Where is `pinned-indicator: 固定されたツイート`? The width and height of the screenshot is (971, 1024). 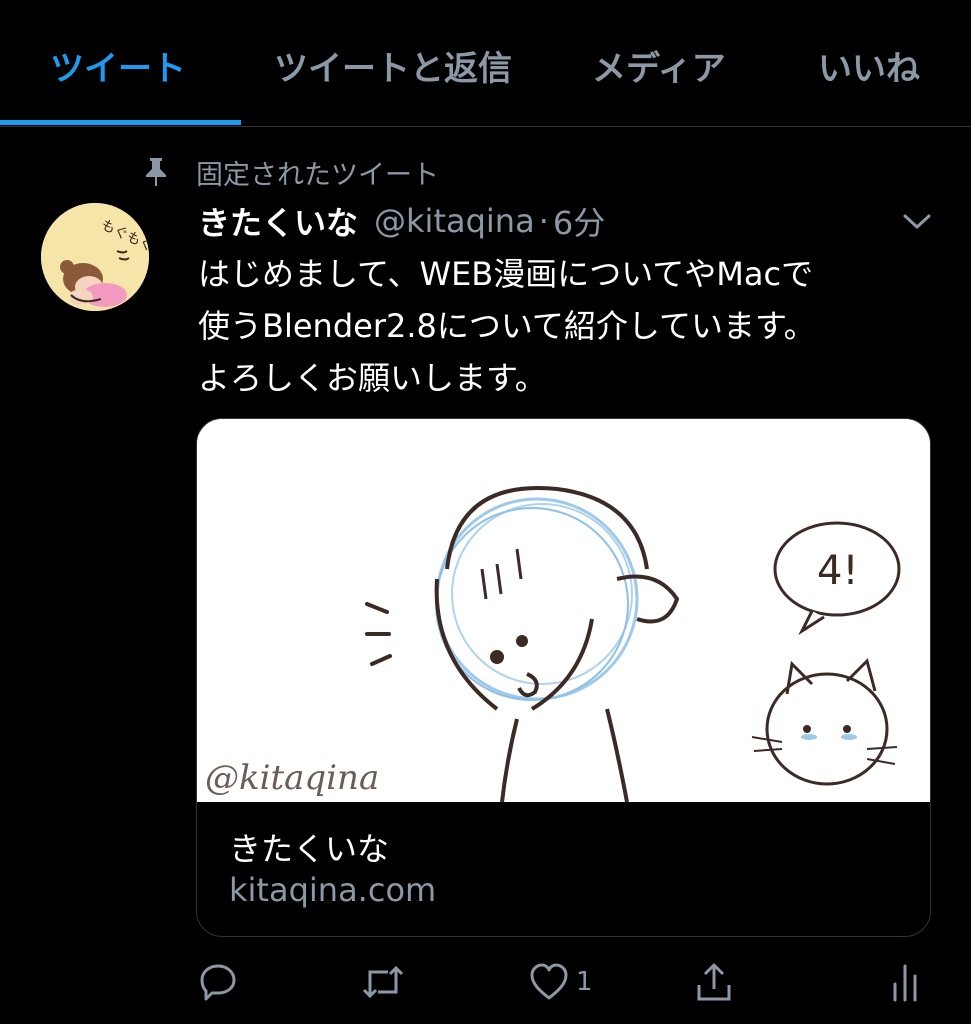
pinned-indicator: 固定されたツイート is located at coordinates (290, 172).